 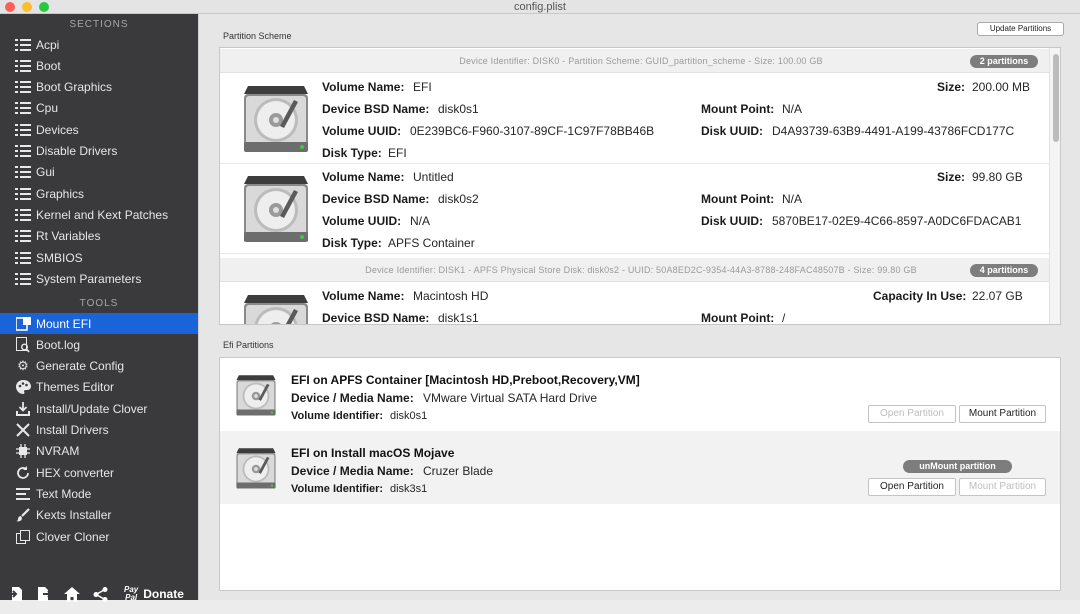 I want to click on sidebar-item-cpu: Cpu, so click(x=99, y=108).